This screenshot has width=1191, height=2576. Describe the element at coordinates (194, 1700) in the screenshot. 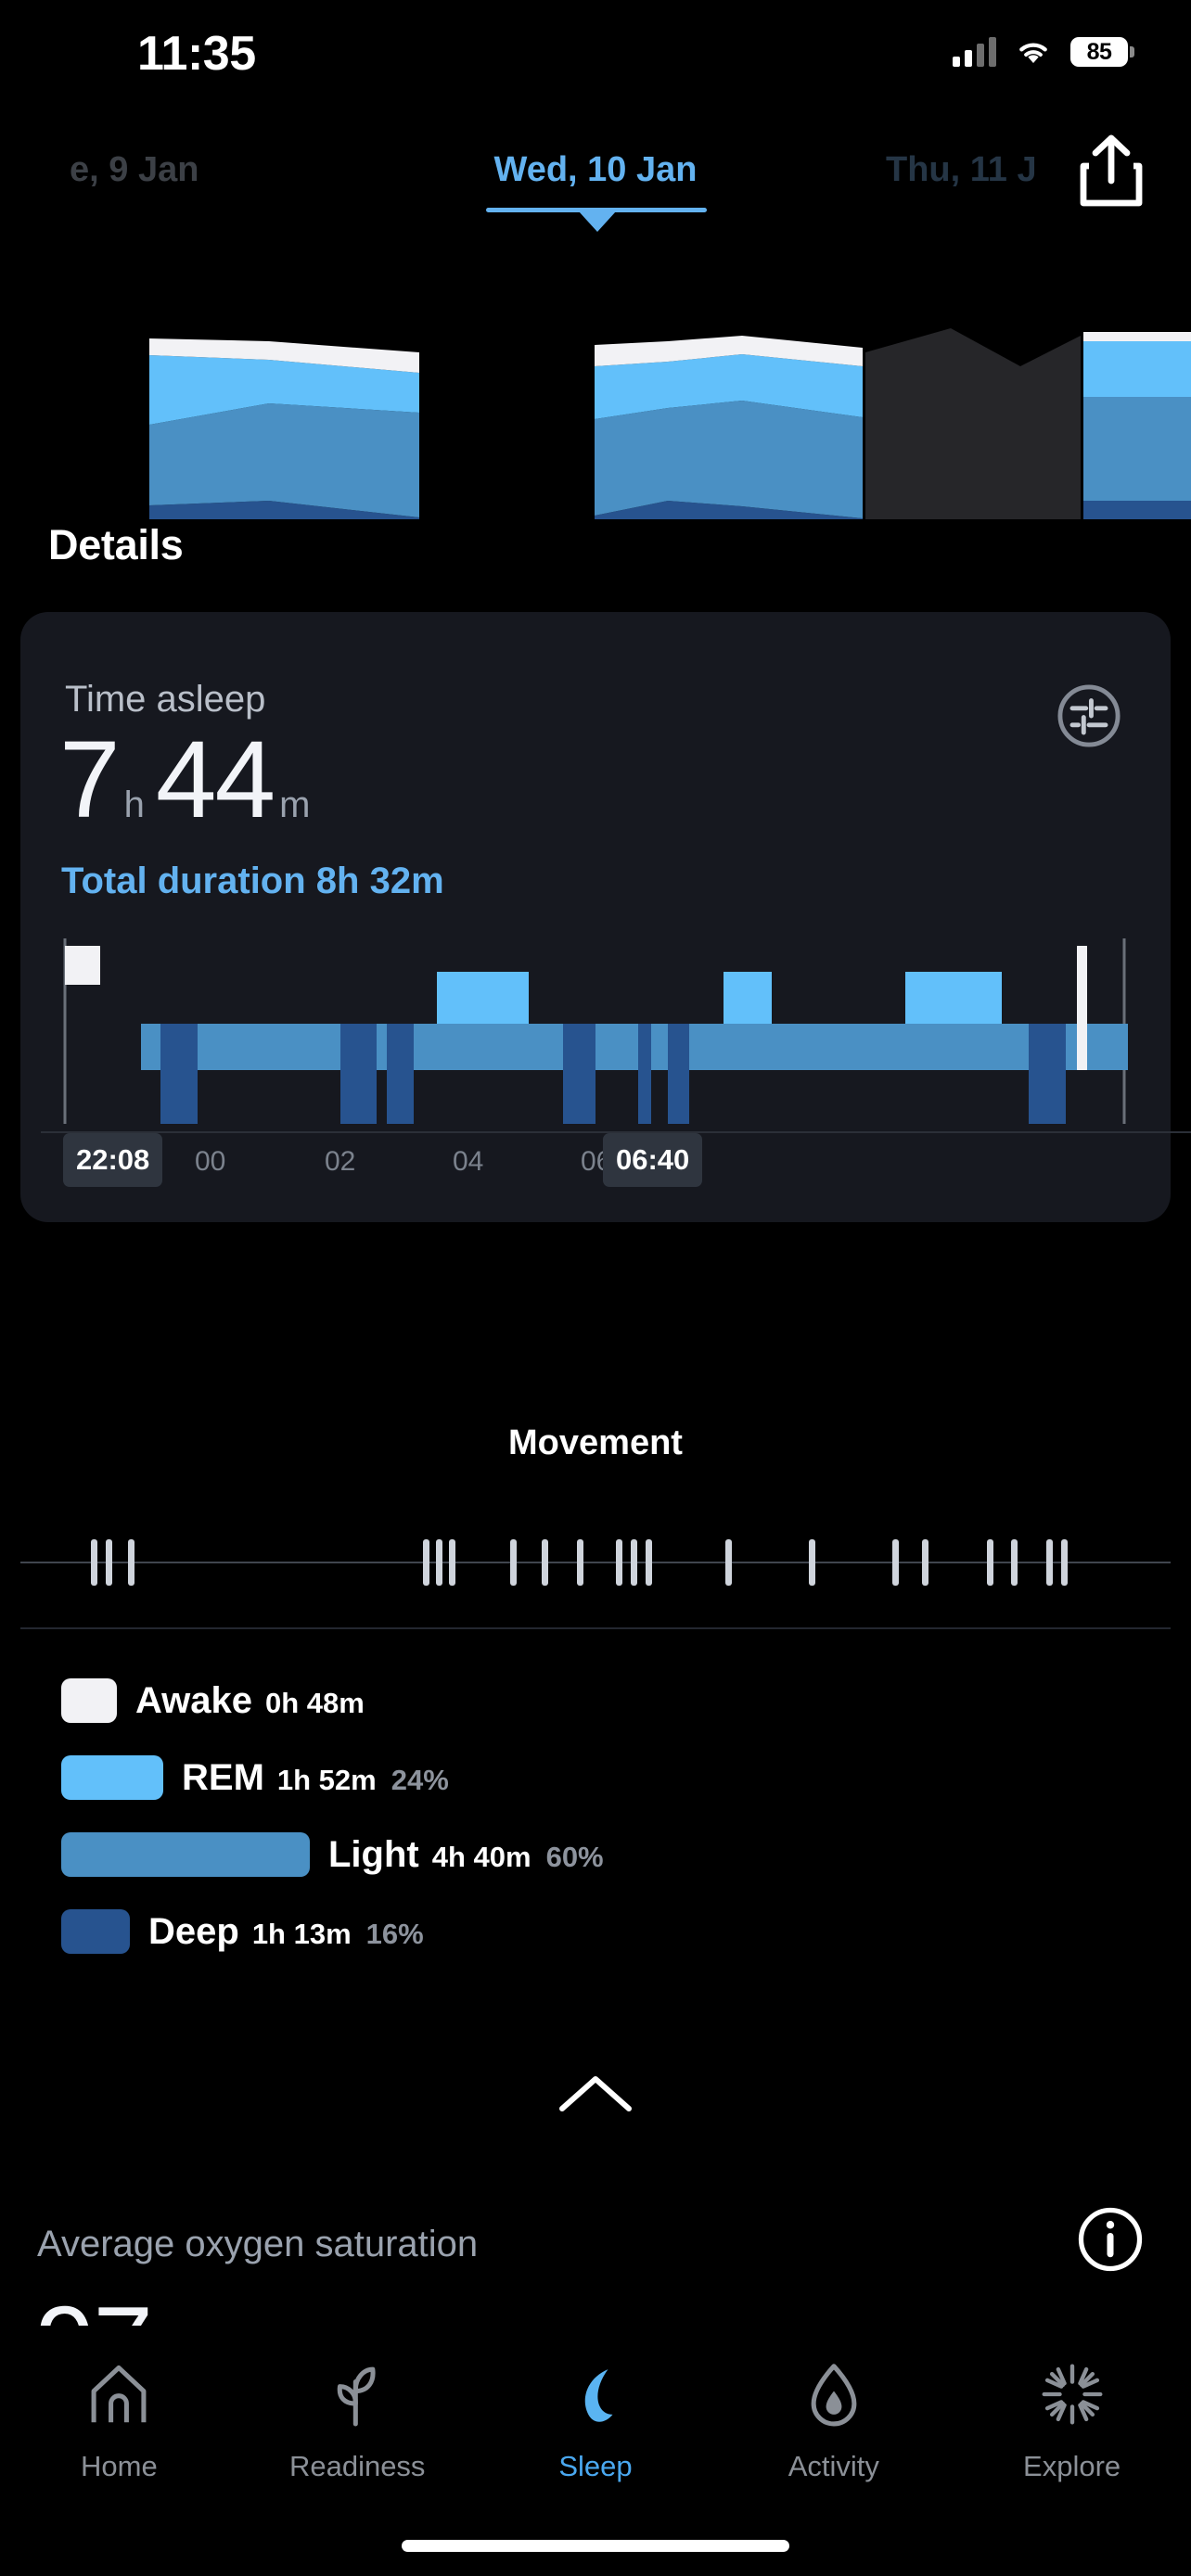

I see `legend-name-awake: Awake` at that location.